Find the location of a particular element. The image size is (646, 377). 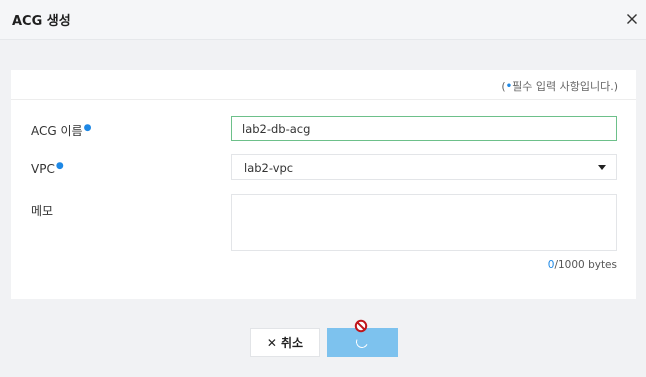

caret-down-icon is located at coordinates (602, 167).